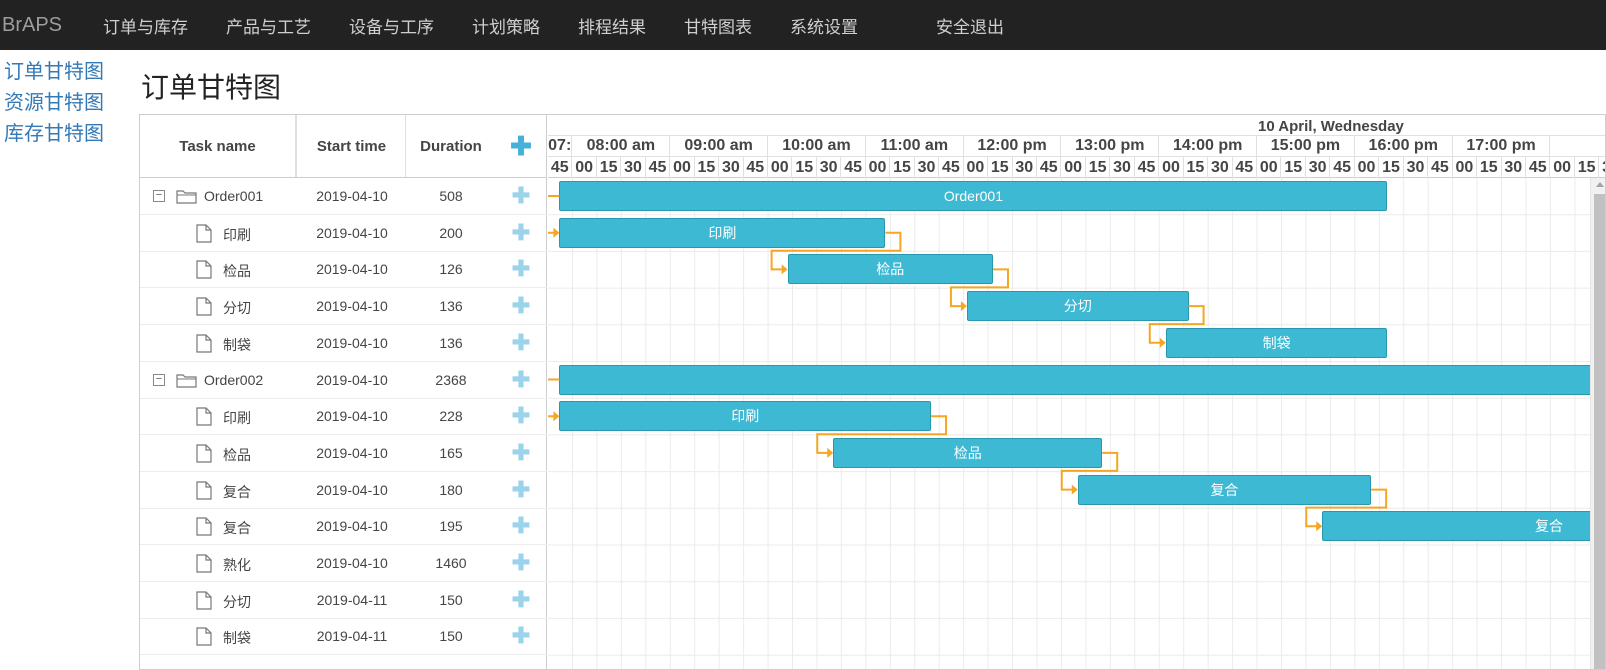  Describe the element at coordinates (268, 25) in the screenshot. I see `nav-item-1: 产品与工艺` at that location.